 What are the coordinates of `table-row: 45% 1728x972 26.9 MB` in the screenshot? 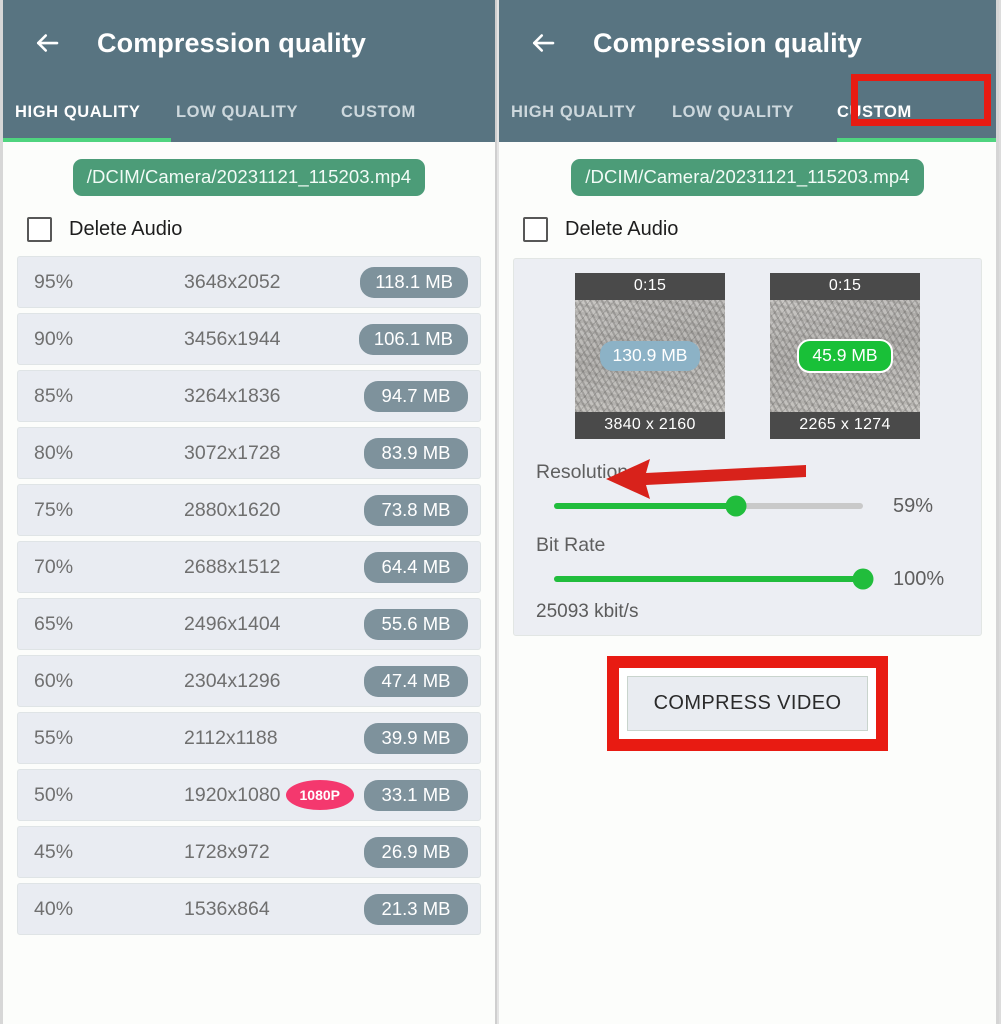 It's located at (249, 852).